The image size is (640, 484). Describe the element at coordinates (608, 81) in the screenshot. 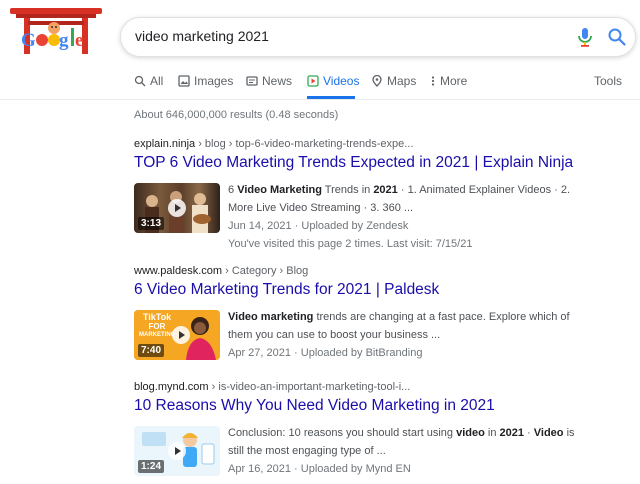

I see `tools-button: Tools` at that location.